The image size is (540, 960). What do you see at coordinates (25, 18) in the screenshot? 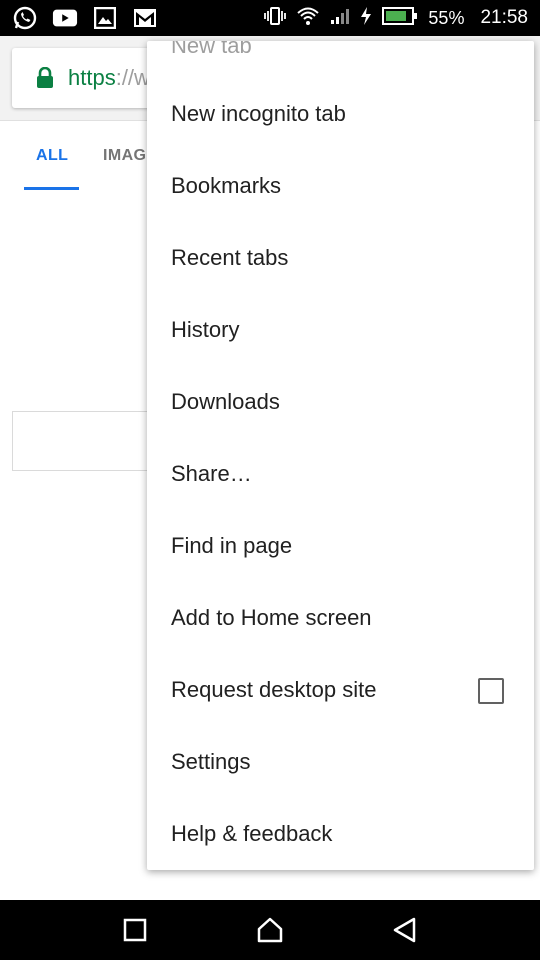
I see `whatsapp-icon` at bounding box center [25, 18].